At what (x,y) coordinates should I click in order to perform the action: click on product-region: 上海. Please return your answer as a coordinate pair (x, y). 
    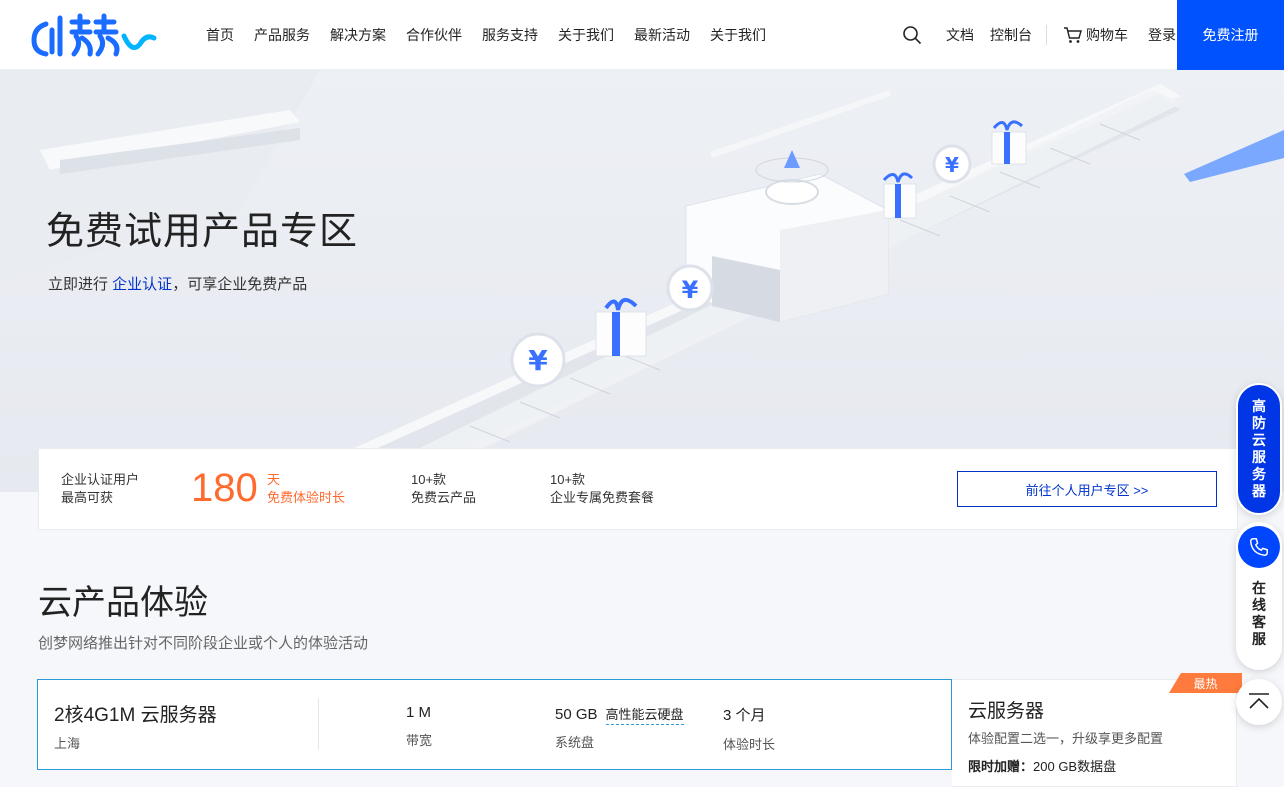
    Looking at the image, I should click on (67, 743).